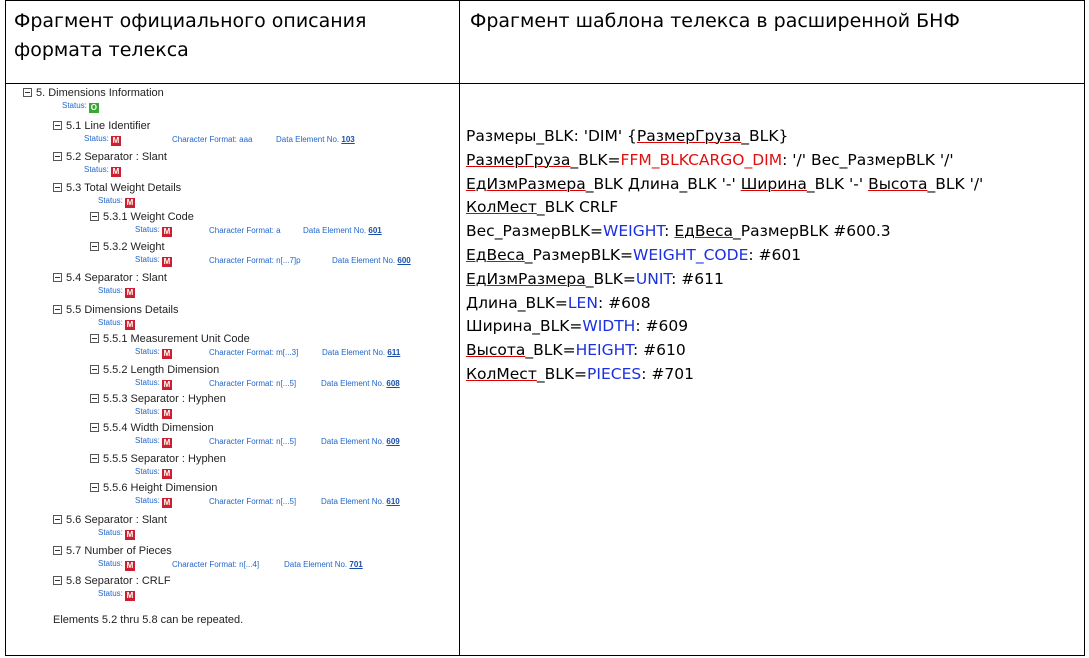  I want to click on header-divider, so click(545, 83).